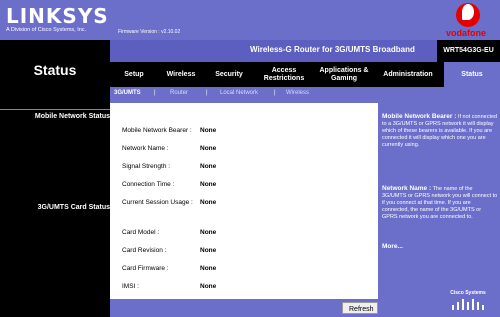 This screenshot has width=500, height=317. Describe the element at coordinates (208, 232) in the screenshot. I see `card-model-value: None` at that location.